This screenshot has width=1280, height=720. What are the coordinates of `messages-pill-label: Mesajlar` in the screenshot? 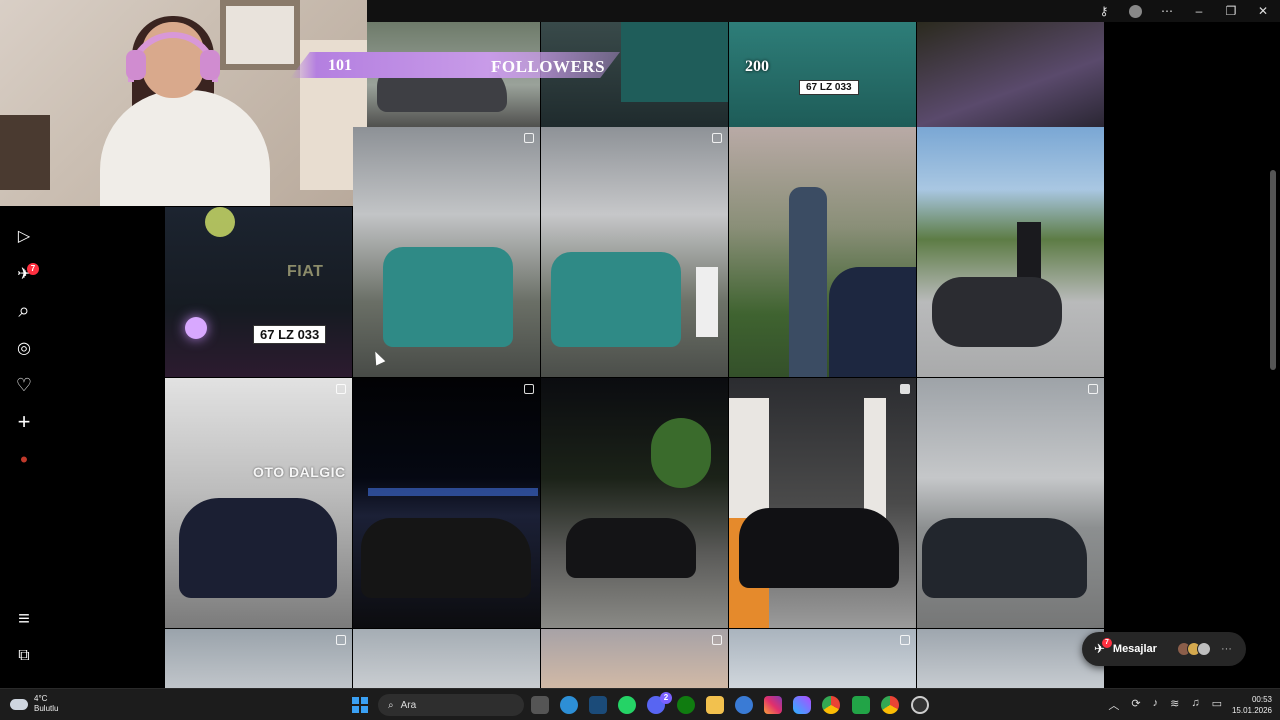 It's located at (1134, 649).